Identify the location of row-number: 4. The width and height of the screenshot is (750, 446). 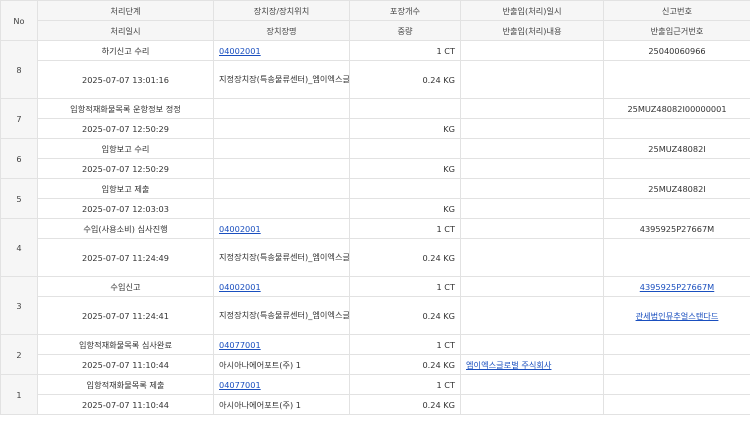
(19, 247).